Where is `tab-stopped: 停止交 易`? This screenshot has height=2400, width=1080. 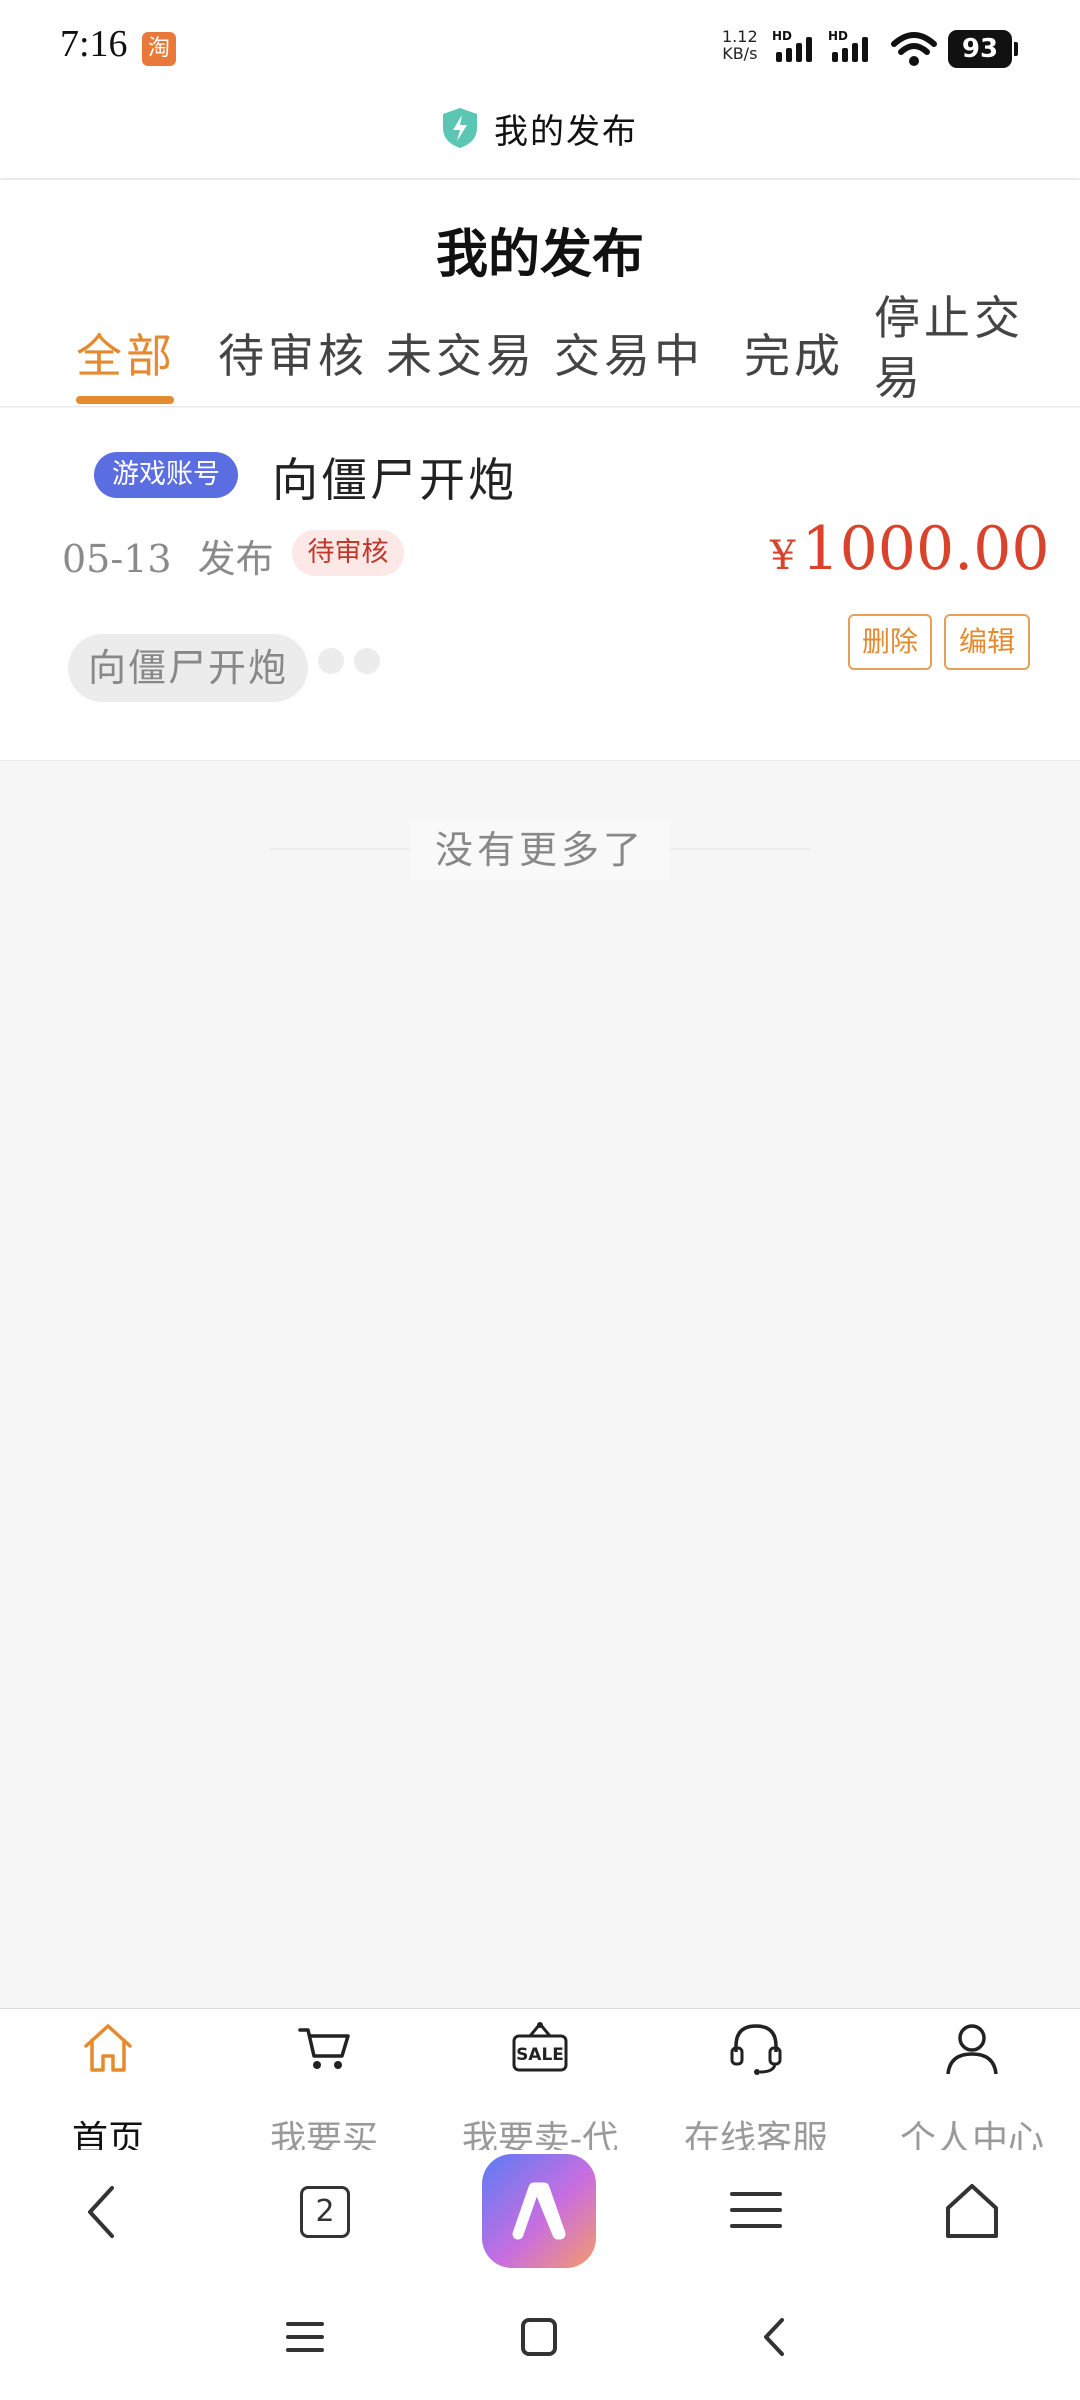 tab-stopped: 停止交 易 is located at coordinates (949, 348).